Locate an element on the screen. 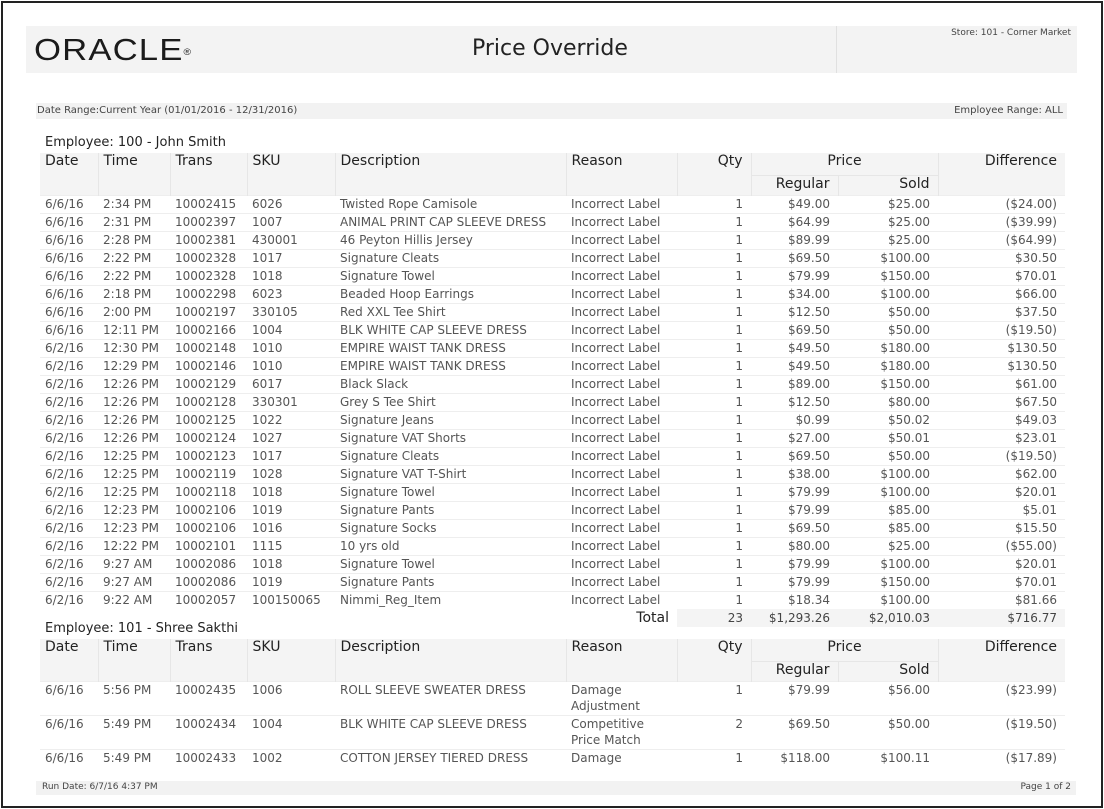  employee-range: Employee Range: ALL is located at coordinates (1008, 110).